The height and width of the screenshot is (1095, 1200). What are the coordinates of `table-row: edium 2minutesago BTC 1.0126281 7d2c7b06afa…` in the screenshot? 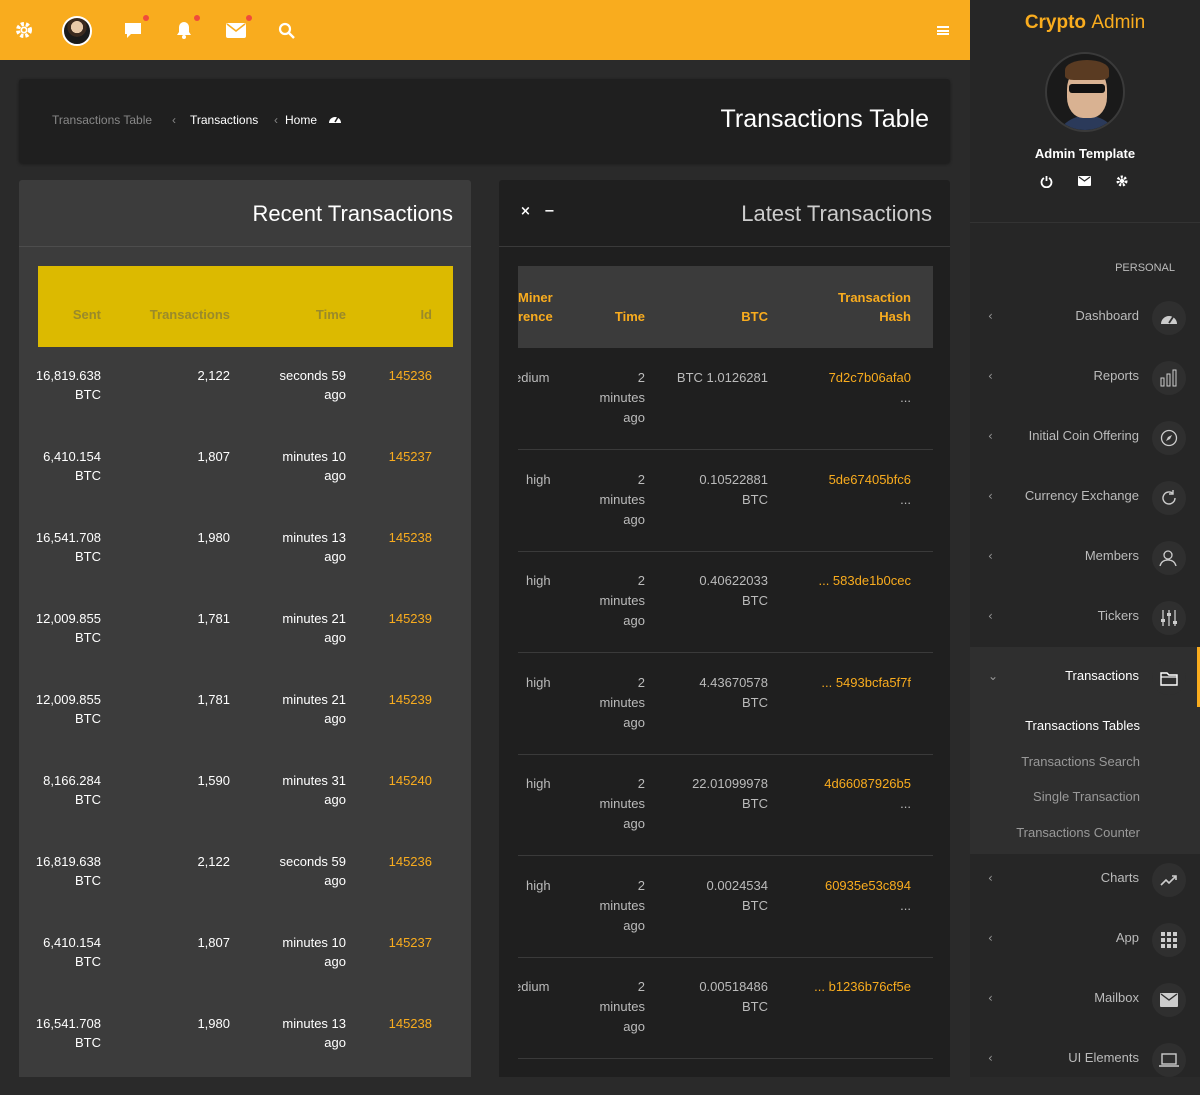 It's located at (725, 399).